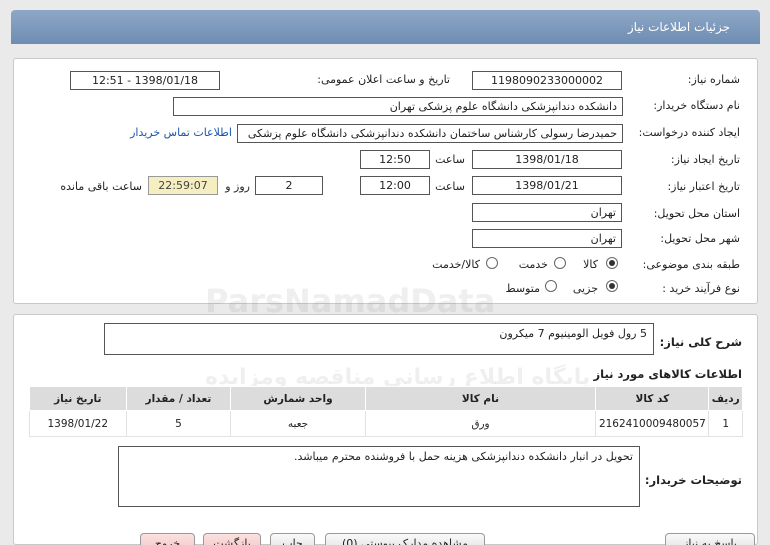 This screenshot has width=770, height=545. What do you see at coordinates (456, 264) in the screenshot?
I see `category-goods-service-label: کالا/خدمت` at bounding box center [456, 264].